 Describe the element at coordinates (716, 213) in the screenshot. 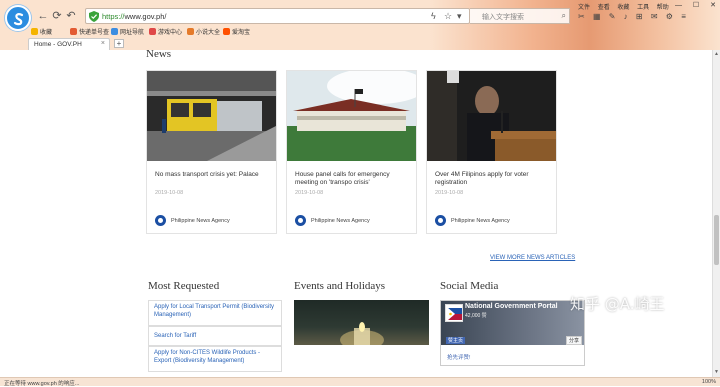

I see `vertical-scrollbar: ▲ ▼` at that location.